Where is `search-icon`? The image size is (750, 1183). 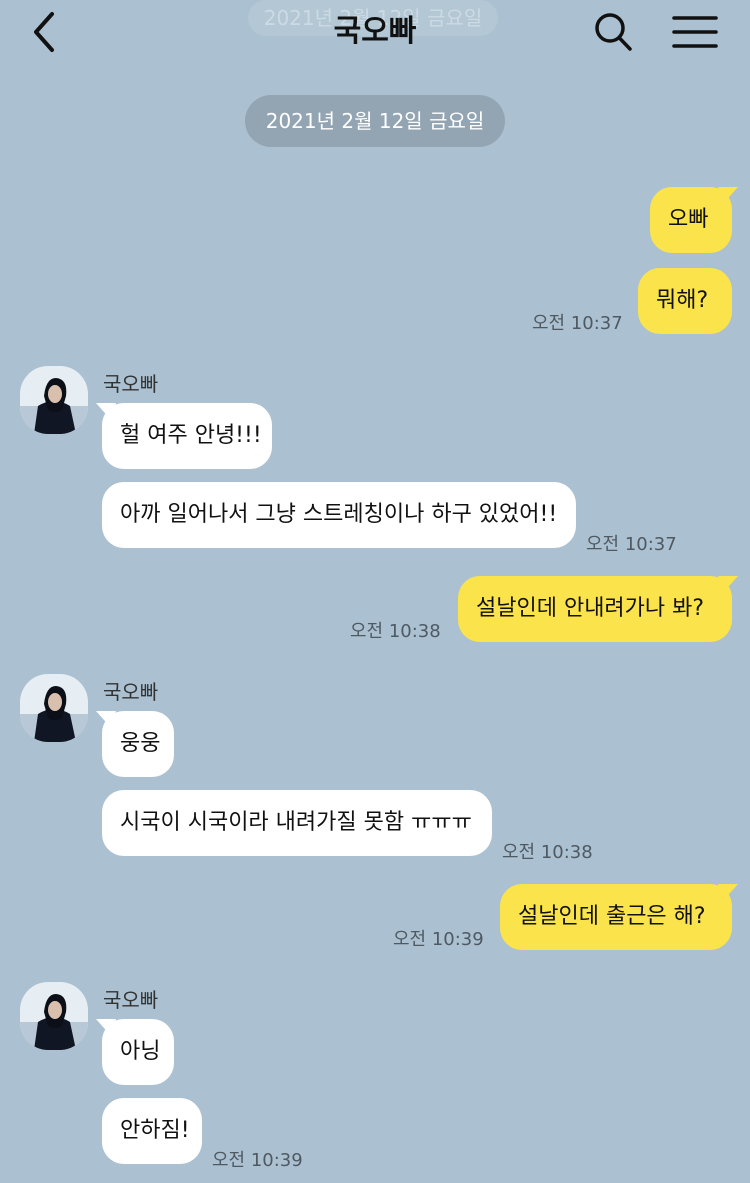 search-icon is located at coordinates (613, 32).